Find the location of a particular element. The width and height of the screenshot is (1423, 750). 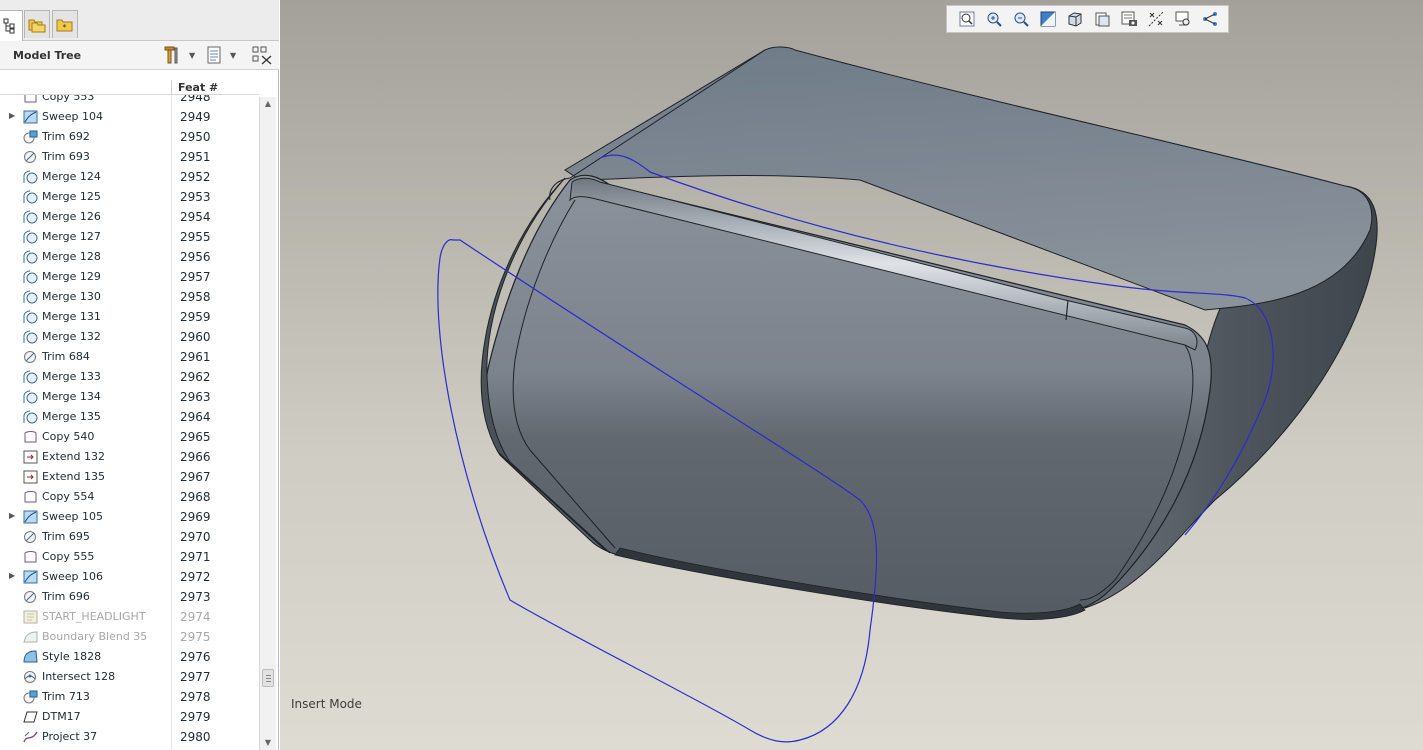

tree-row: Intersect 128 2977 is located at coordinates (129, 677).